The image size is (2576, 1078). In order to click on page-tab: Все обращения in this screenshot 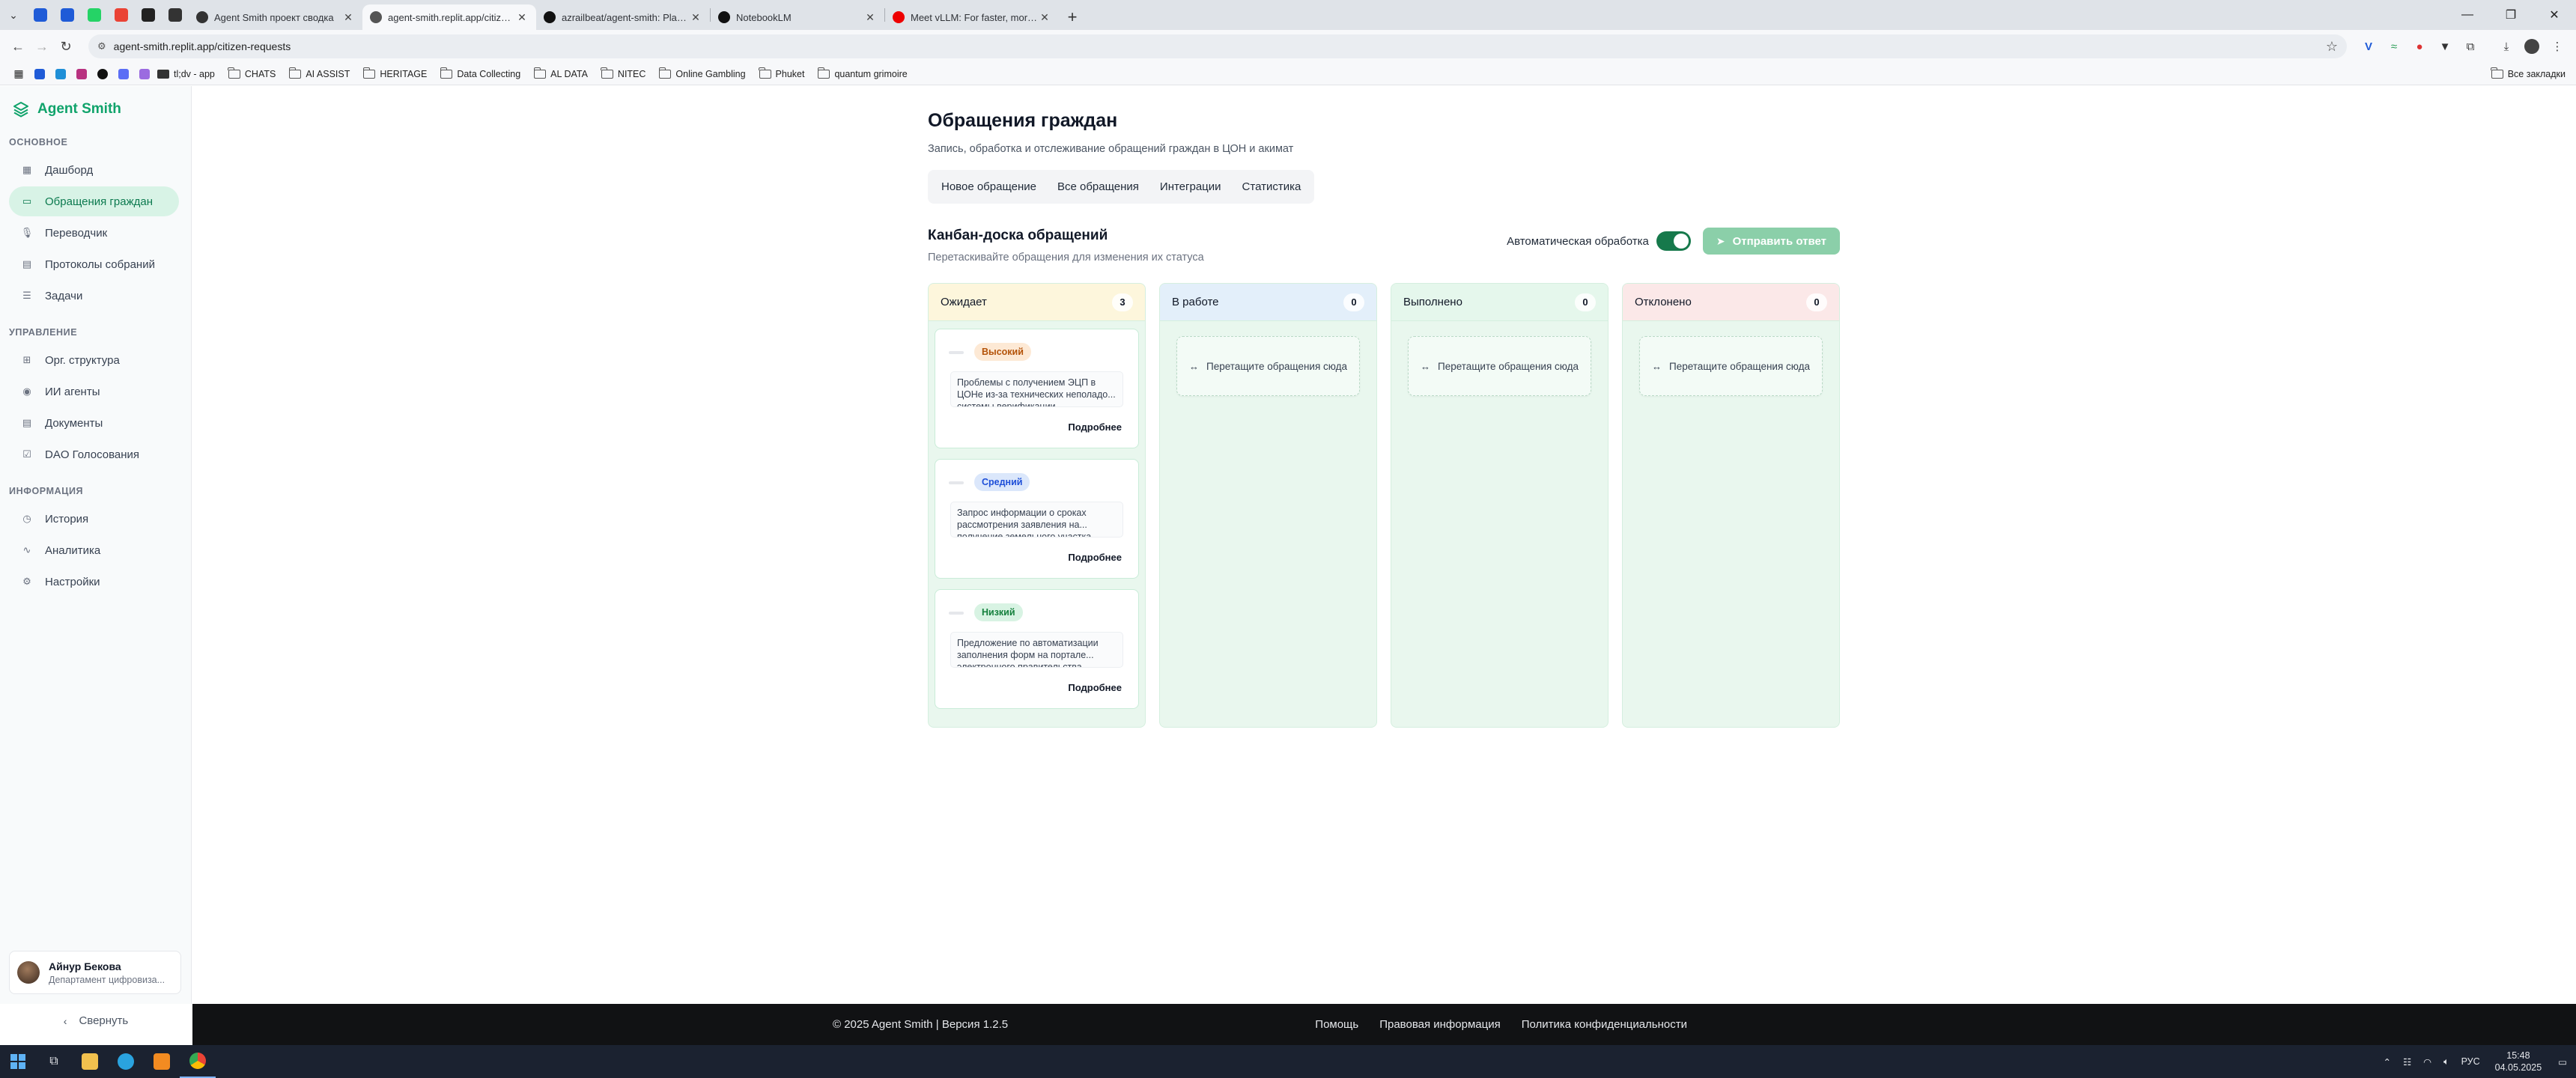, I will do `click(1098, 187)`.